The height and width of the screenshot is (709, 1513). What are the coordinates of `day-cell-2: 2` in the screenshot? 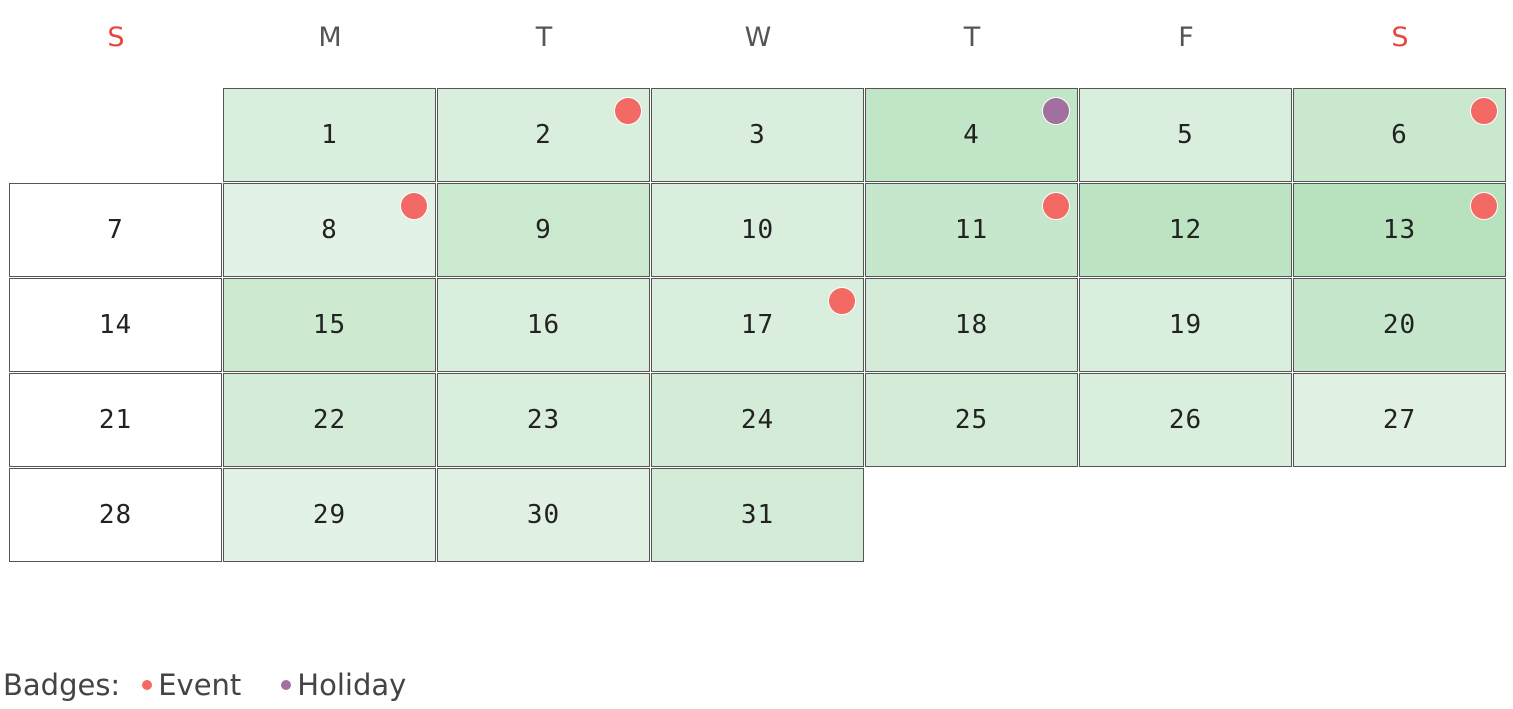 It's located at (543, 135).